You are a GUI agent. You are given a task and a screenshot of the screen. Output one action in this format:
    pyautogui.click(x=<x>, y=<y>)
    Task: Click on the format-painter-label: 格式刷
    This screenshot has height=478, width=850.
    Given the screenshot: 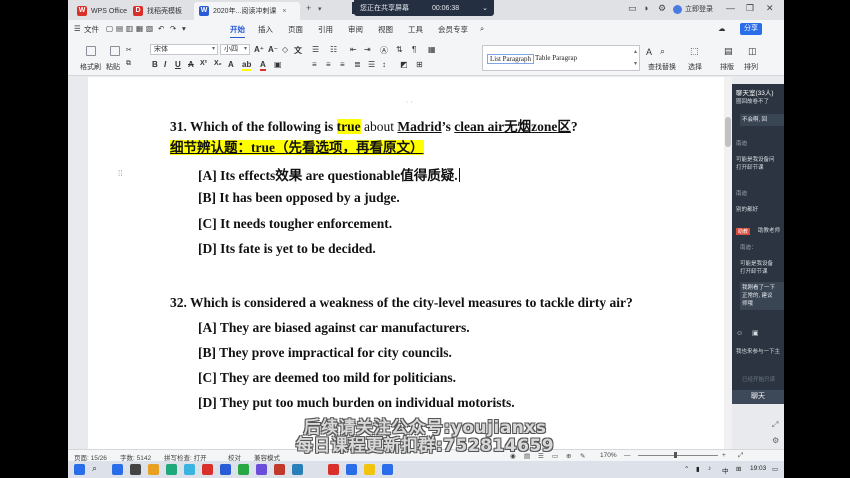 What is the action you would take?
    pyautogui.click(x=90, y=67)
    